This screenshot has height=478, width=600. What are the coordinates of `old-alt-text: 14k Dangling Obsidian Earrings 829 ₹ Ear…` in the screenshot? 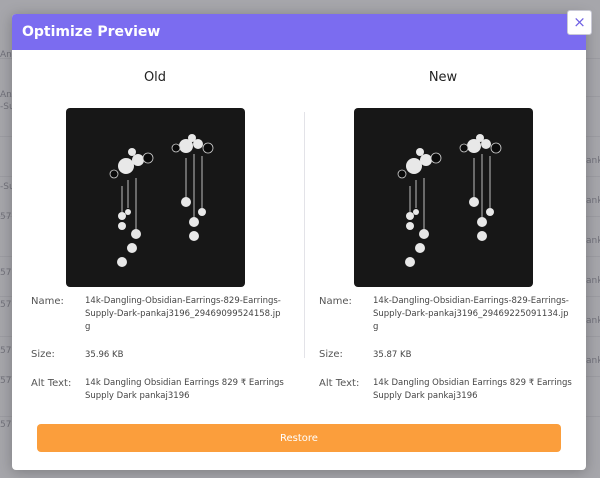 It's located at (184, 389).